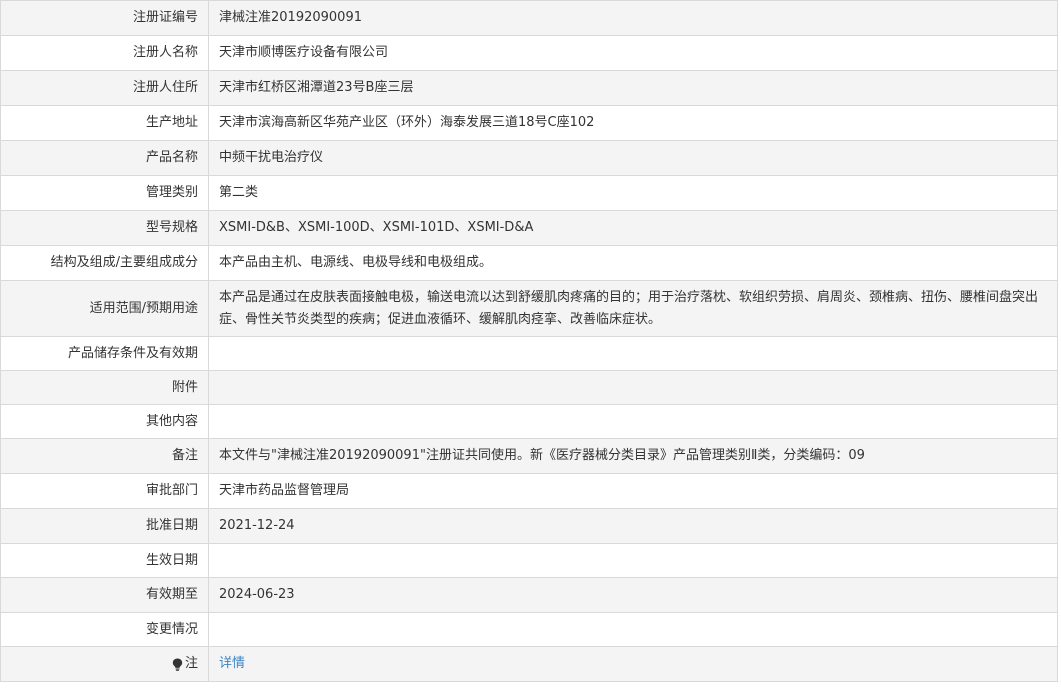 The width and height of the screenshot is (1061, 689). I want to click on lightbulb-icon, so click(177, 664).